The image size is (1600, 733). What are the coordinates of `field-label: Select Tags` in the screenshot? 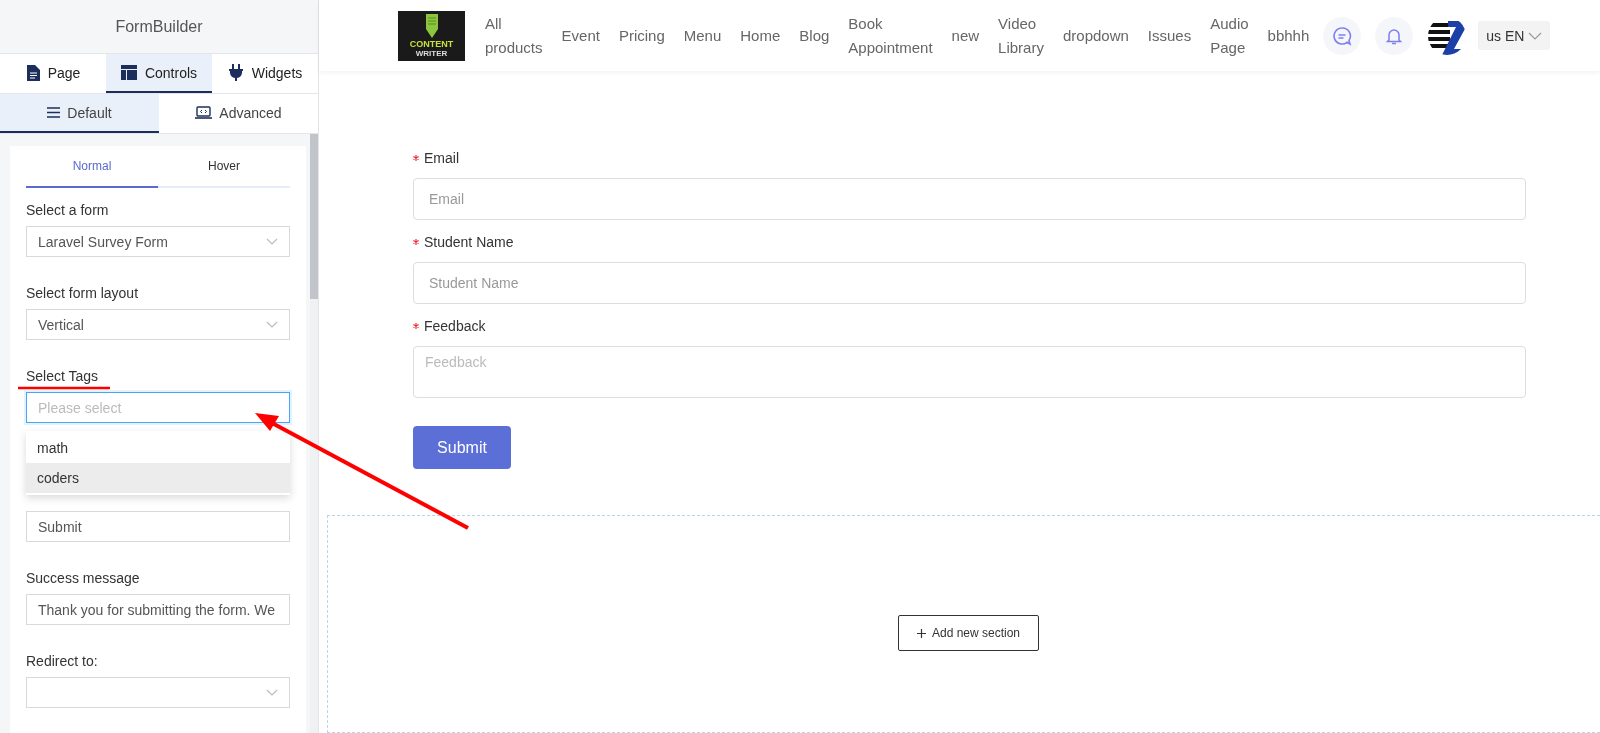 It's located at (62, 376).